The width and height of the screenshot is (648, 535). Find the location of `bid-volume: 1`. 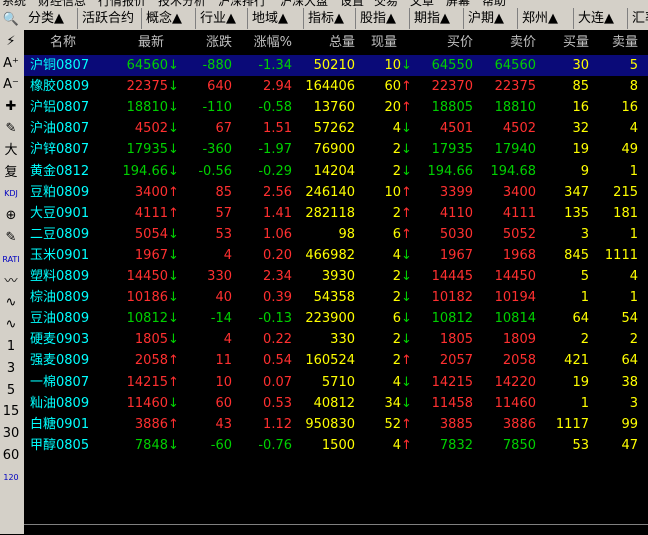

bid-volume: 1 is located at coordinates (584, 403).